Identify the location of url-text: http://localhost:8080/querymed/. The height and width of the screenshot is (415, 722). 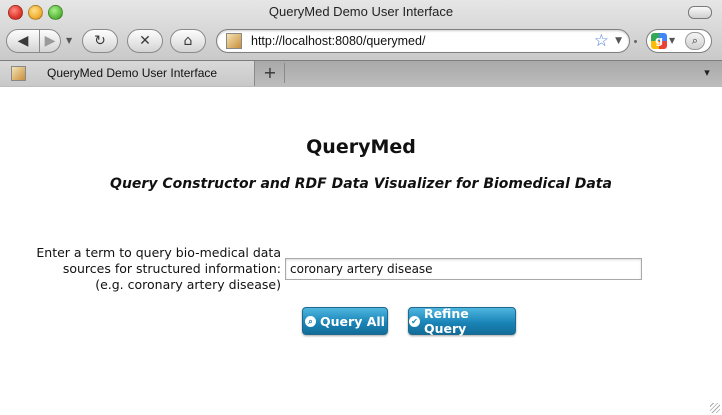
(338, 41).